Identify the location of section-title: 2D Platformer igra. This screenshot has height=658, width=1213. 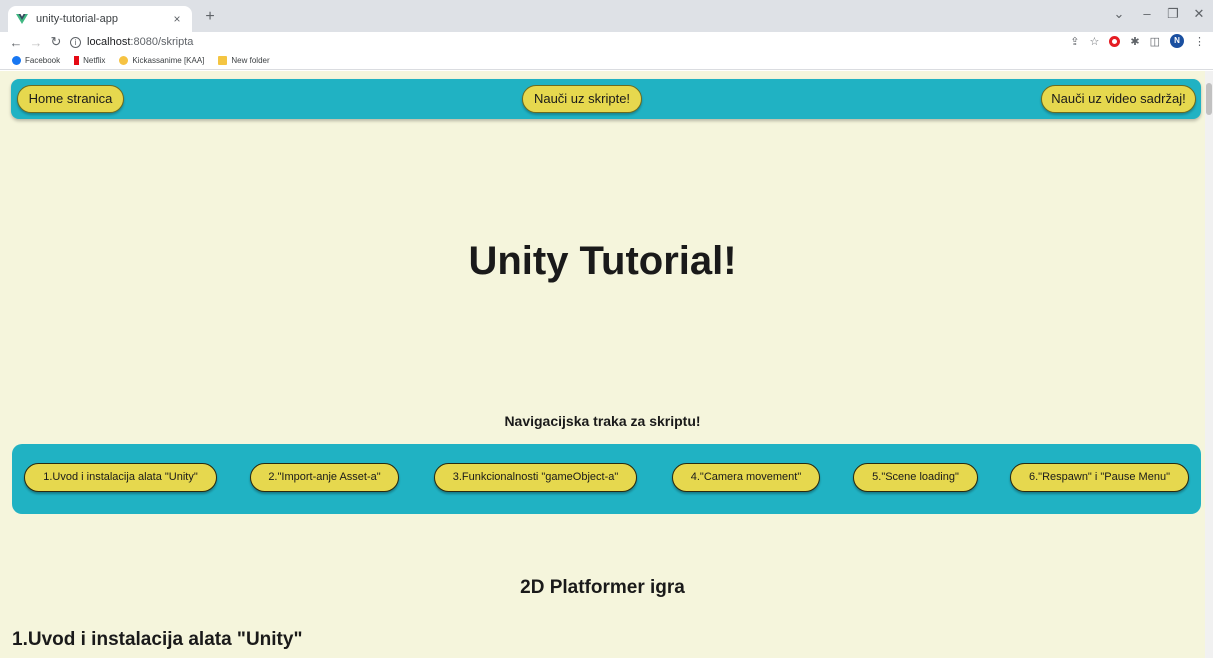
(602, 587).